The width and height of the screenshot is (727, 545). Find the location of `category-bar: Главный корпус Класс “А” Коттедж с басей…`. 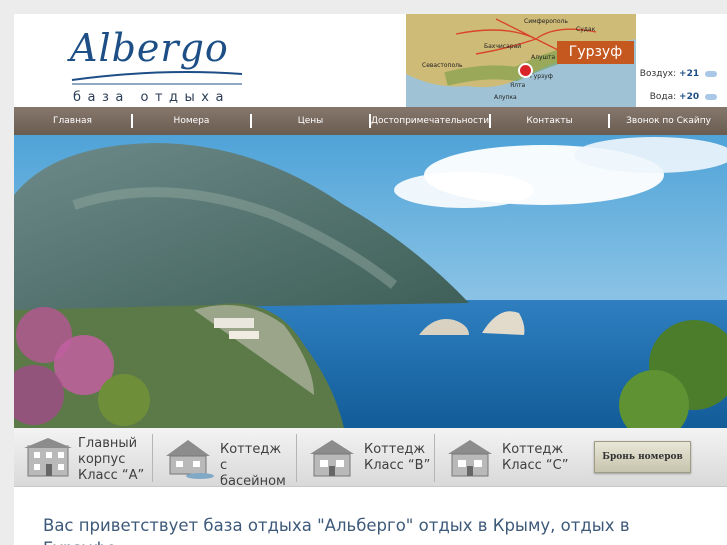

category-bar: Главный корпус Класс “А” Коттедж с басей… is located at coordinates (370, 458).